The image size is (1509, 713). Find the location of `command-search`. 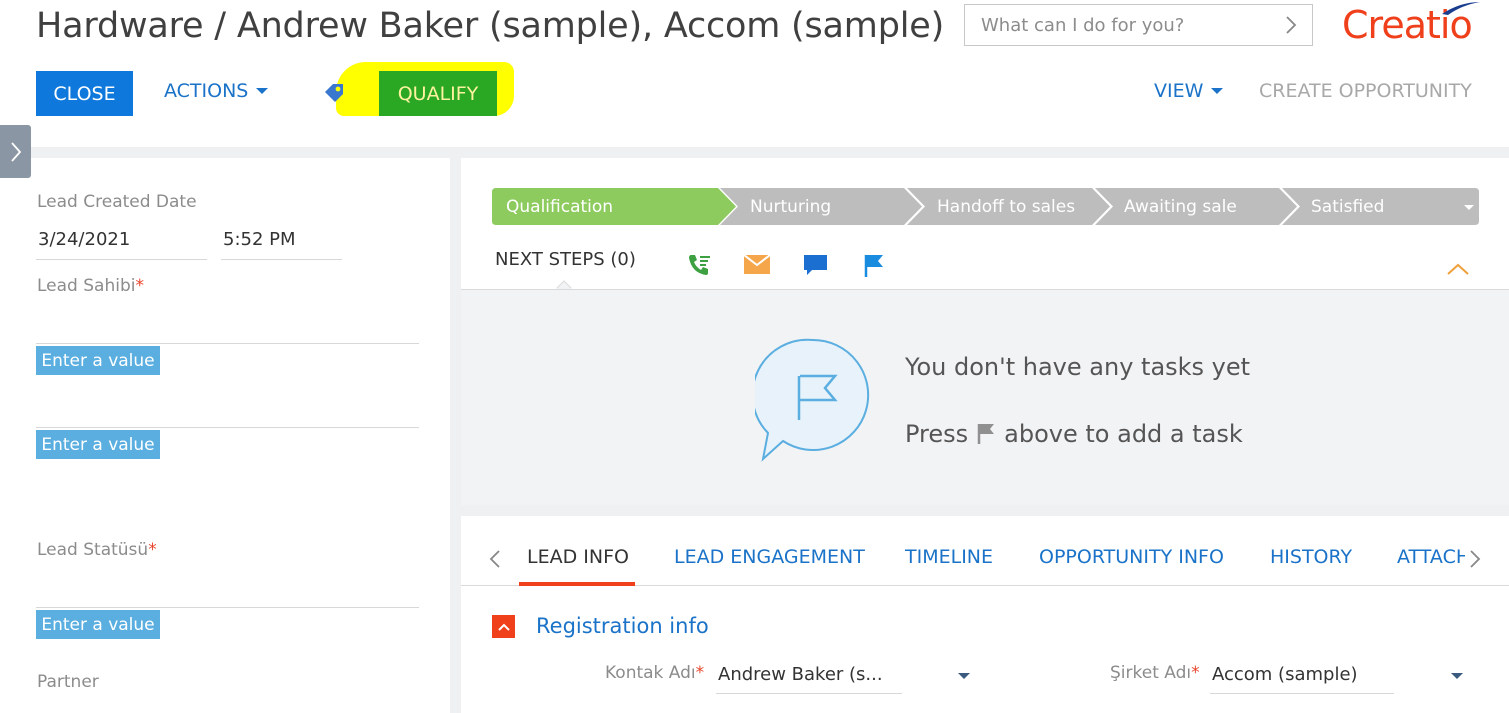

command-search is located at coordinates (1138, 25).